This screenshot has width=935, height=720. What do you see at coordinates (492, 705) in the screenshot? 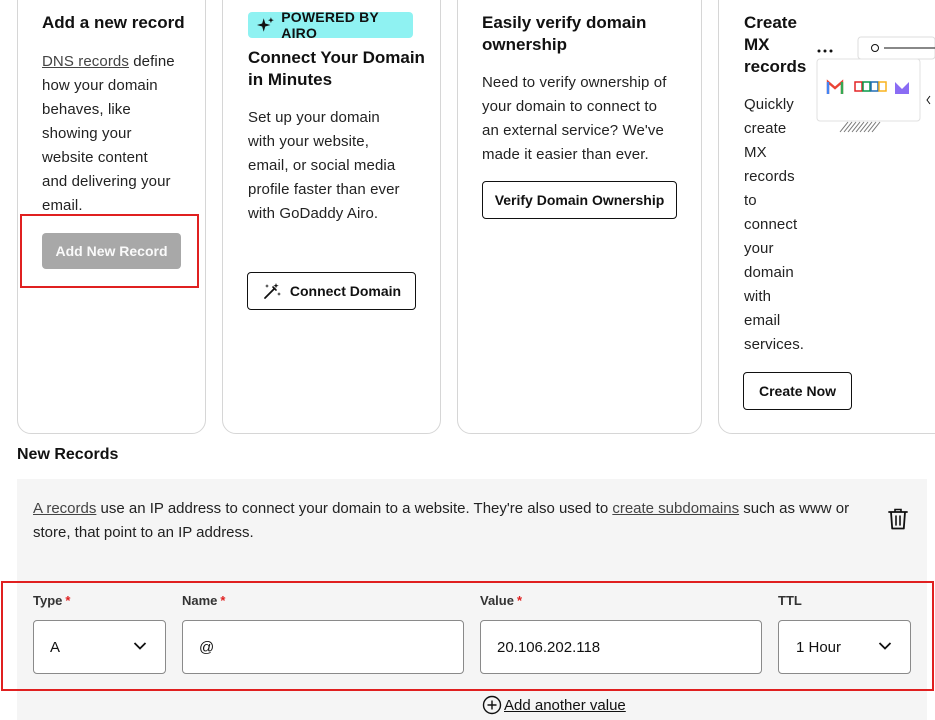
I see `plus-circle-icon` at bounding box center [492, 705].